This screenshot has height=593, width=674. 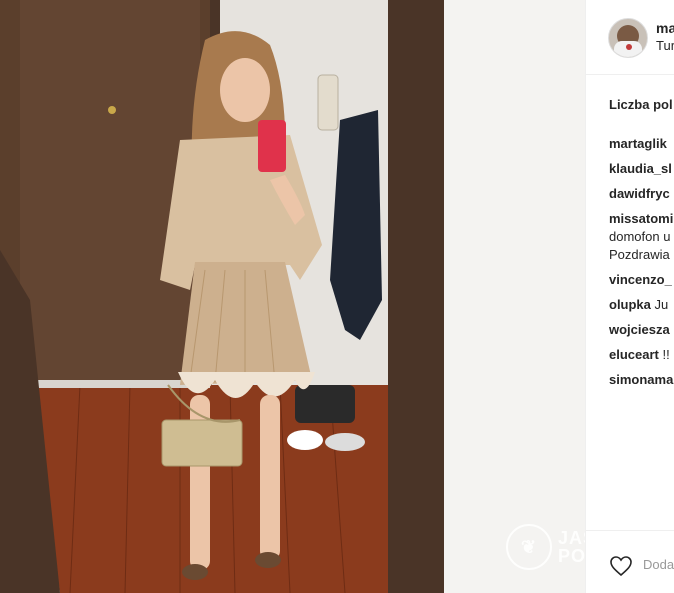 I want to click on comment-username: wojciesza, so click(x=639, y=329).